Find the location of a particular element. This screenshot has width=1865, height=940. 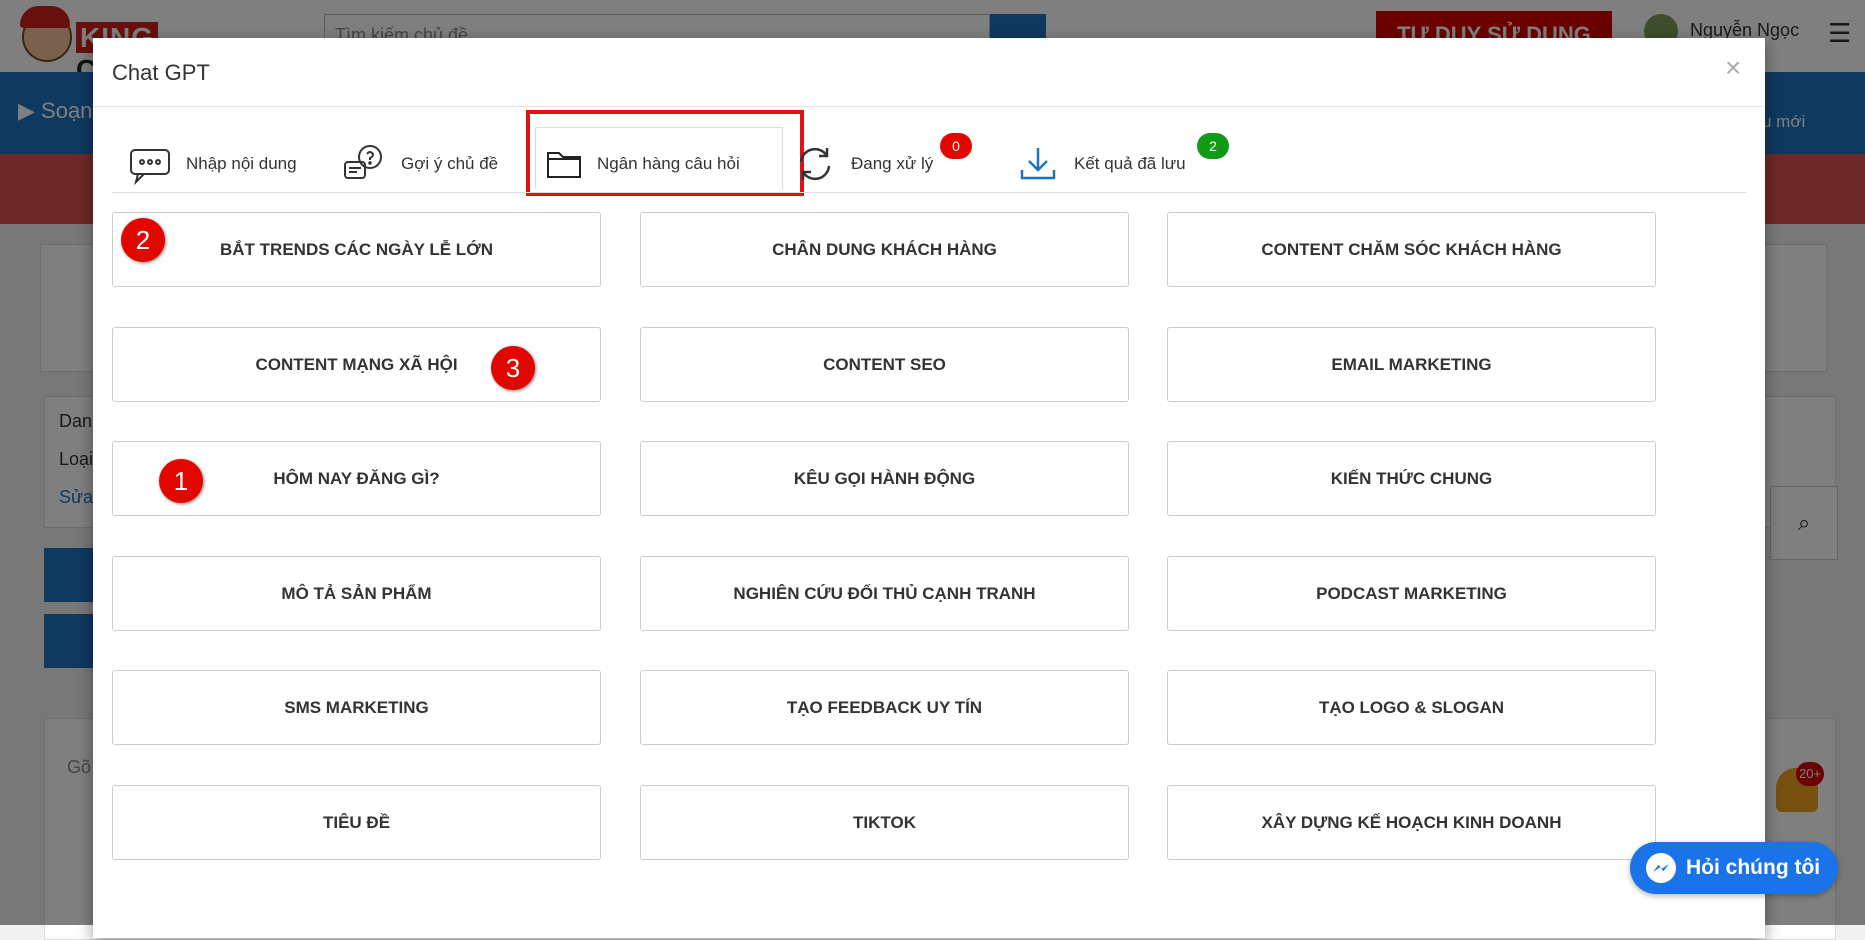

messenger-icon is located at coordinates (1661, 868).